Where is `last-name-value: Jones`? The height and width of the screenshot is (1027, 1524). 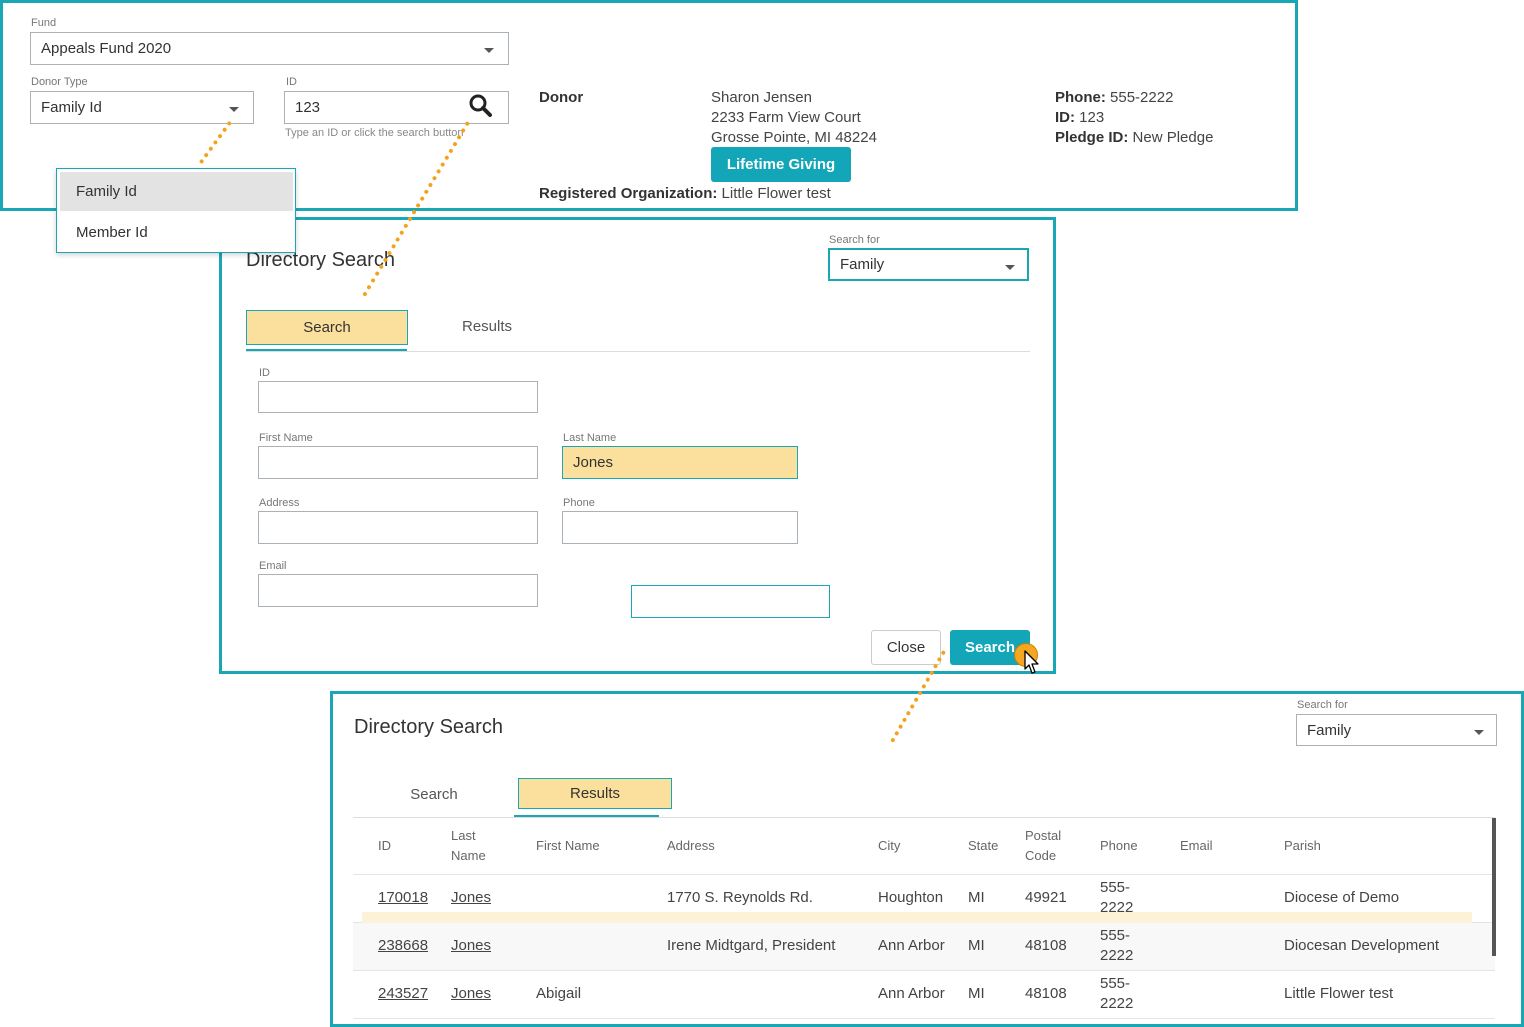
last-name-value: Jones is located at coordinates (593, 462).